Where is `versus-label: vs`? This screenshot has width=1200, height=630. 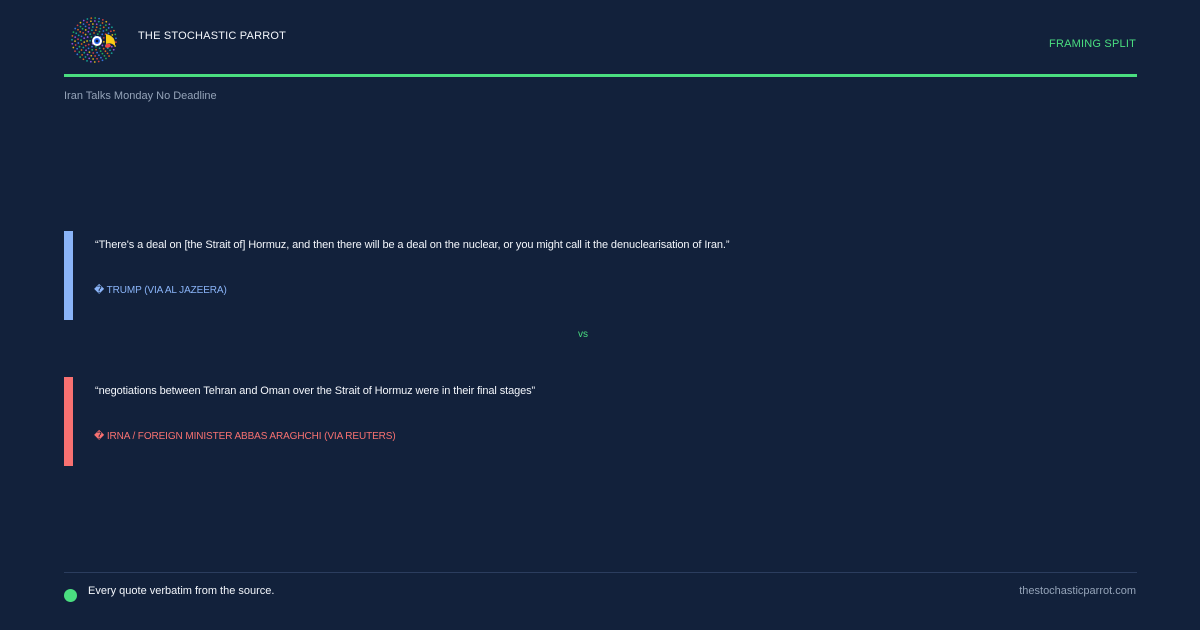 versus-label: vs is located at coordinates (583, 334).